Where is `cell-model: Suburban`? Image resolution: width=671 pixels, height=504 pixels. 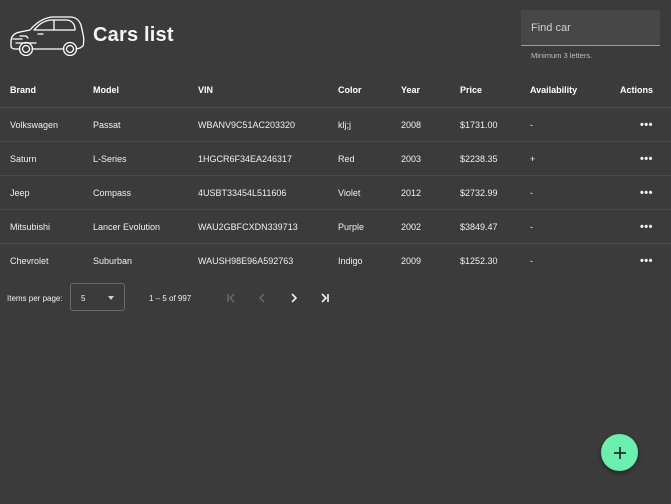
cell-model: Suburban is located at coordinates (145, 260).